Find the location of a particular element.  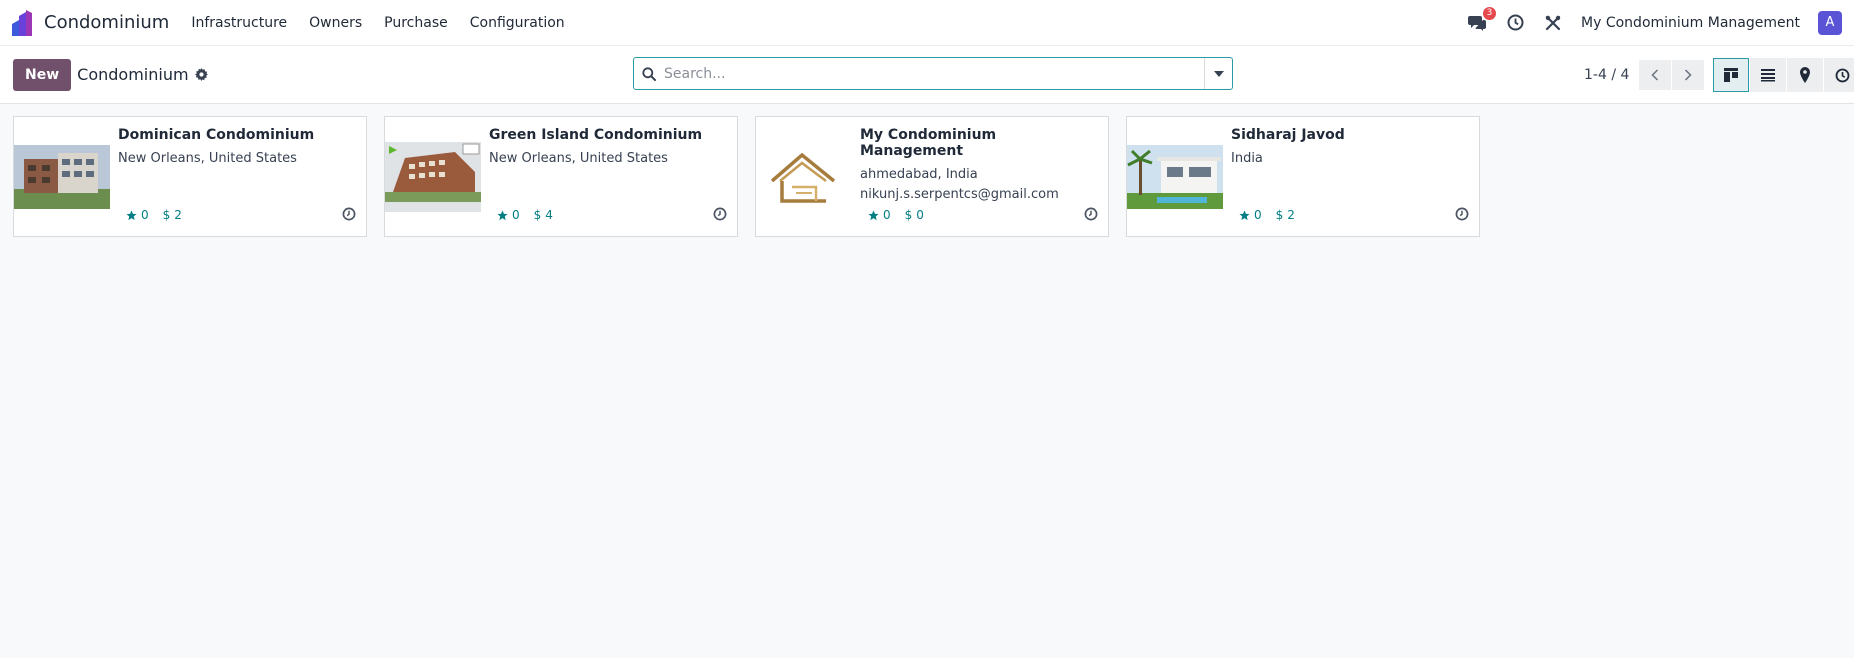

view-switcher is located at coordinates (1783, 75).